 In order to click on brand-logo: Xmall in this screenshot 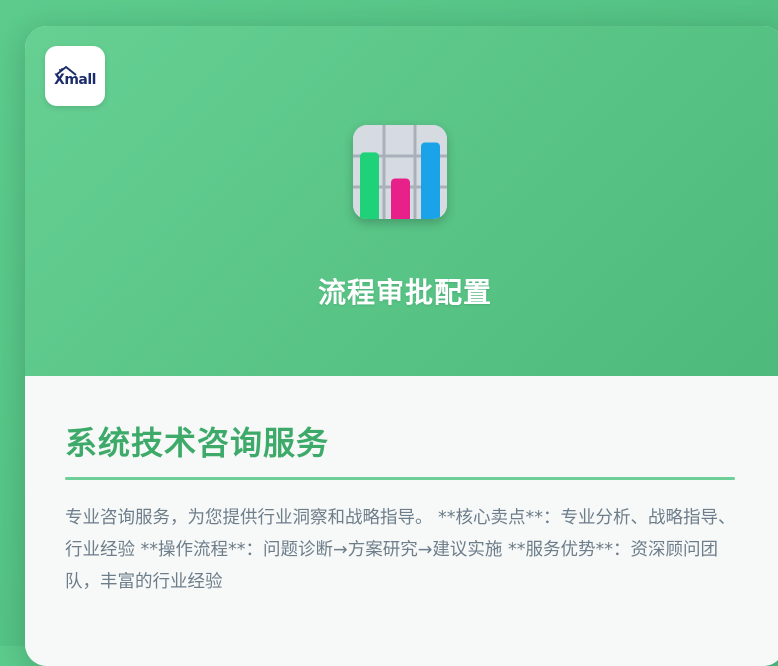, I will do `click(75, 76)`.